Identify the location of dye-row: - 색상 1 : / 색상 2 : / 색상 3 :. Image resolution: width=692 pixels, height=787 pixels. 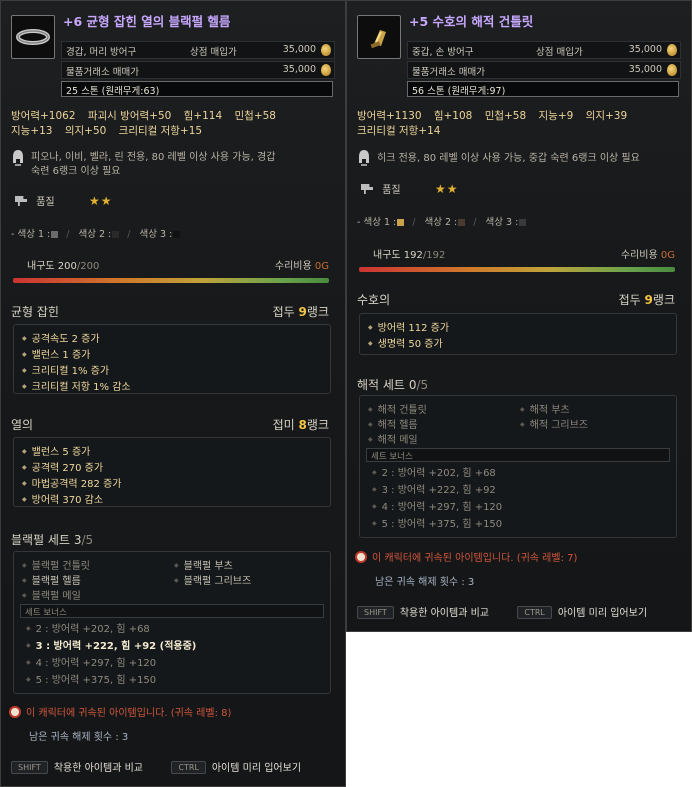
(98, 233).